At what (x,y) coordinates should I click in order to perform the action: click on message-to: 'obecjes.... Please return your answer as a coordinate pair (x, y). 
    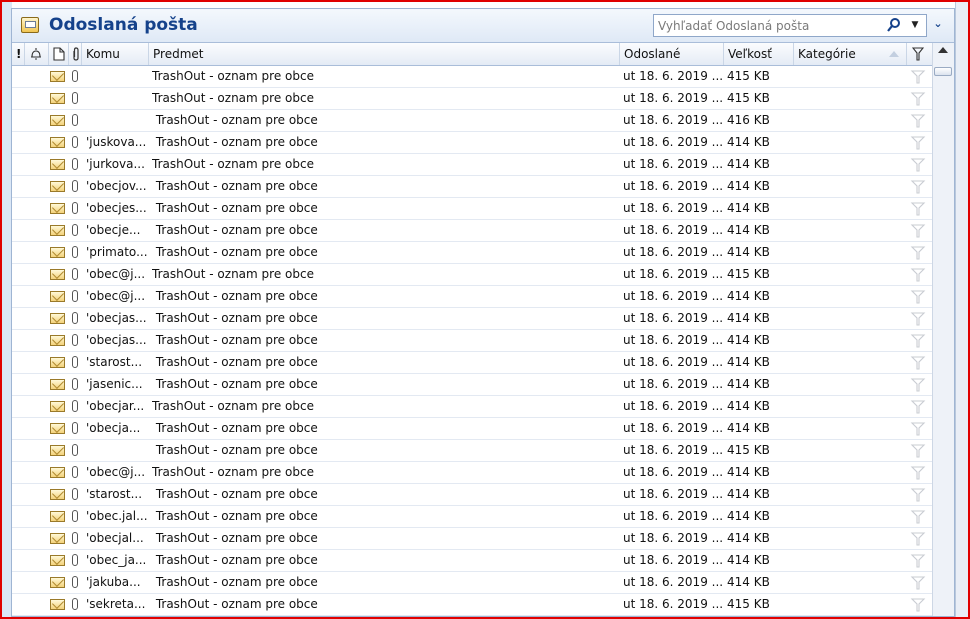
    Looking at the image, I should click on (116, 208).